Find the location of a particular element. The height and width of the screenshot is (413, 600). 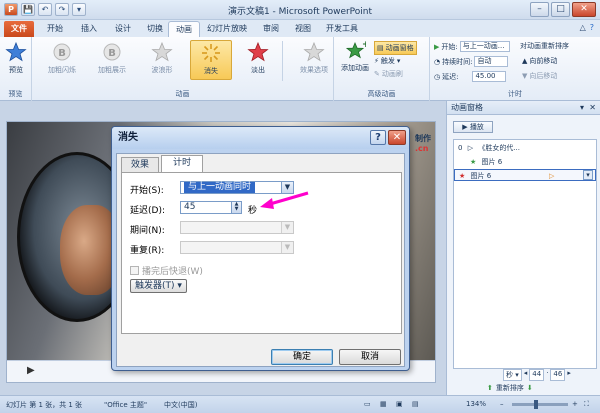

ribbon-tab-icons: △ ? is located at coordinates (587, 27).